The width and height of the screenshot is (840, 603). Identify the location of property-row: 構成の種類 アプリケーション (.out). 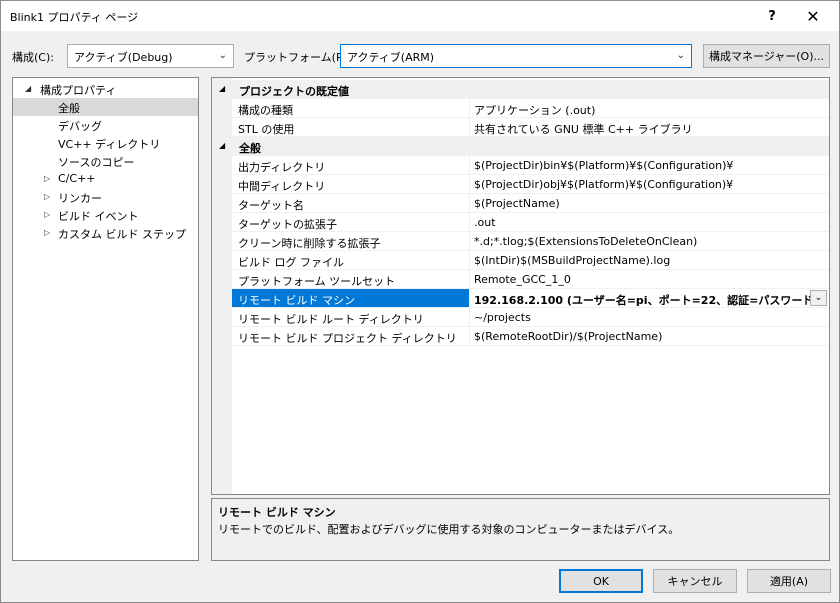
(530, 108).